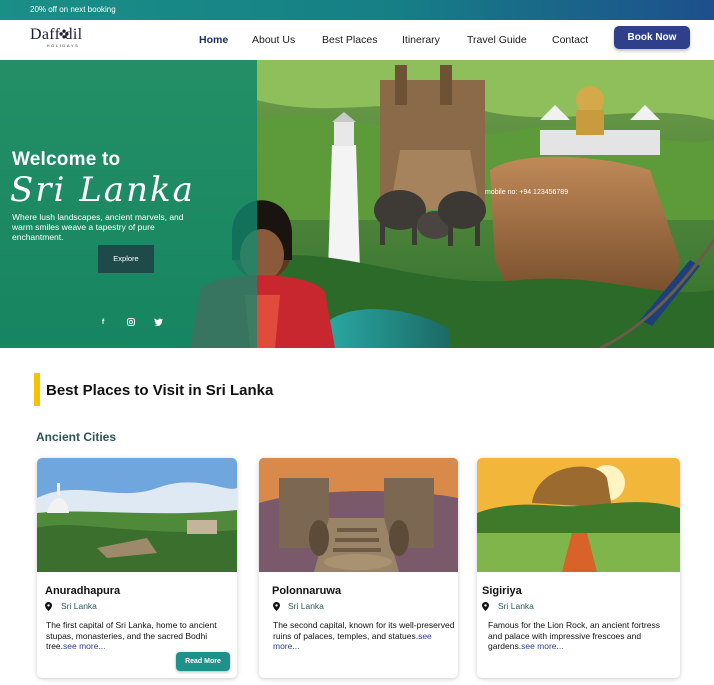  Describe the element at coordinates (527, 192) in the screenshot. I see `mobile-number: mobile no: +94 123456789` at that location.